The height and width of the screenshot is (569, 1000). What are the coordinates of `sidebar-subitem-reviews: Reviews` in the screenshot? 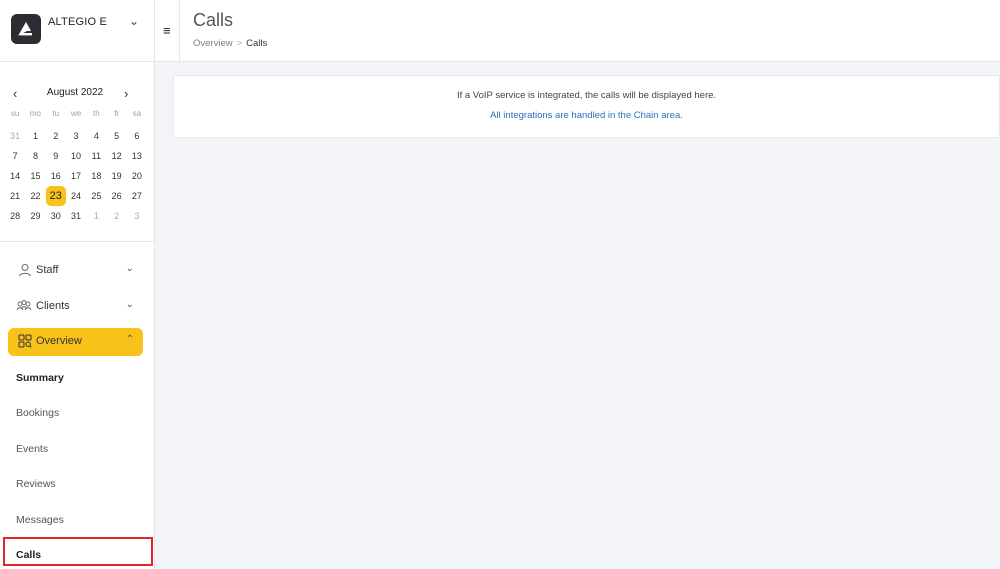 It's located at (36, 484).